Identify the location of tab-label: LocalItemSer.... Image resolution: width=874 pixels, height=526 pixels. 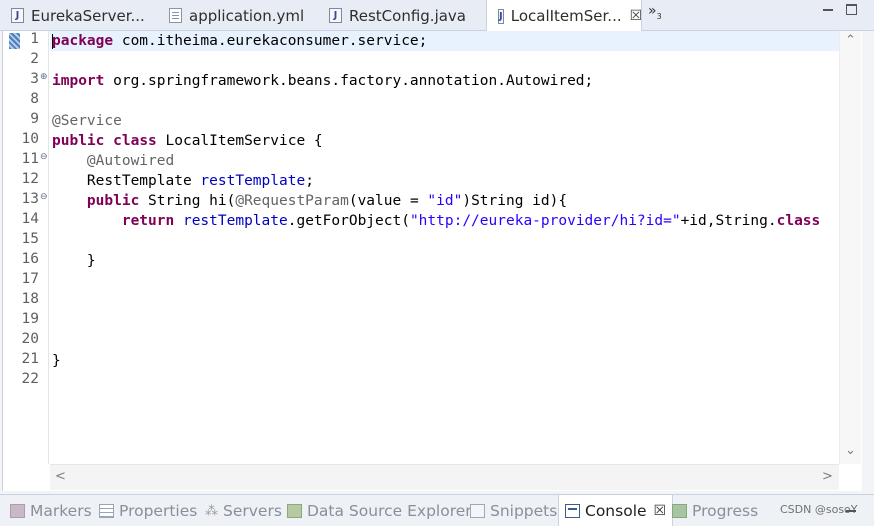
(566, 16).